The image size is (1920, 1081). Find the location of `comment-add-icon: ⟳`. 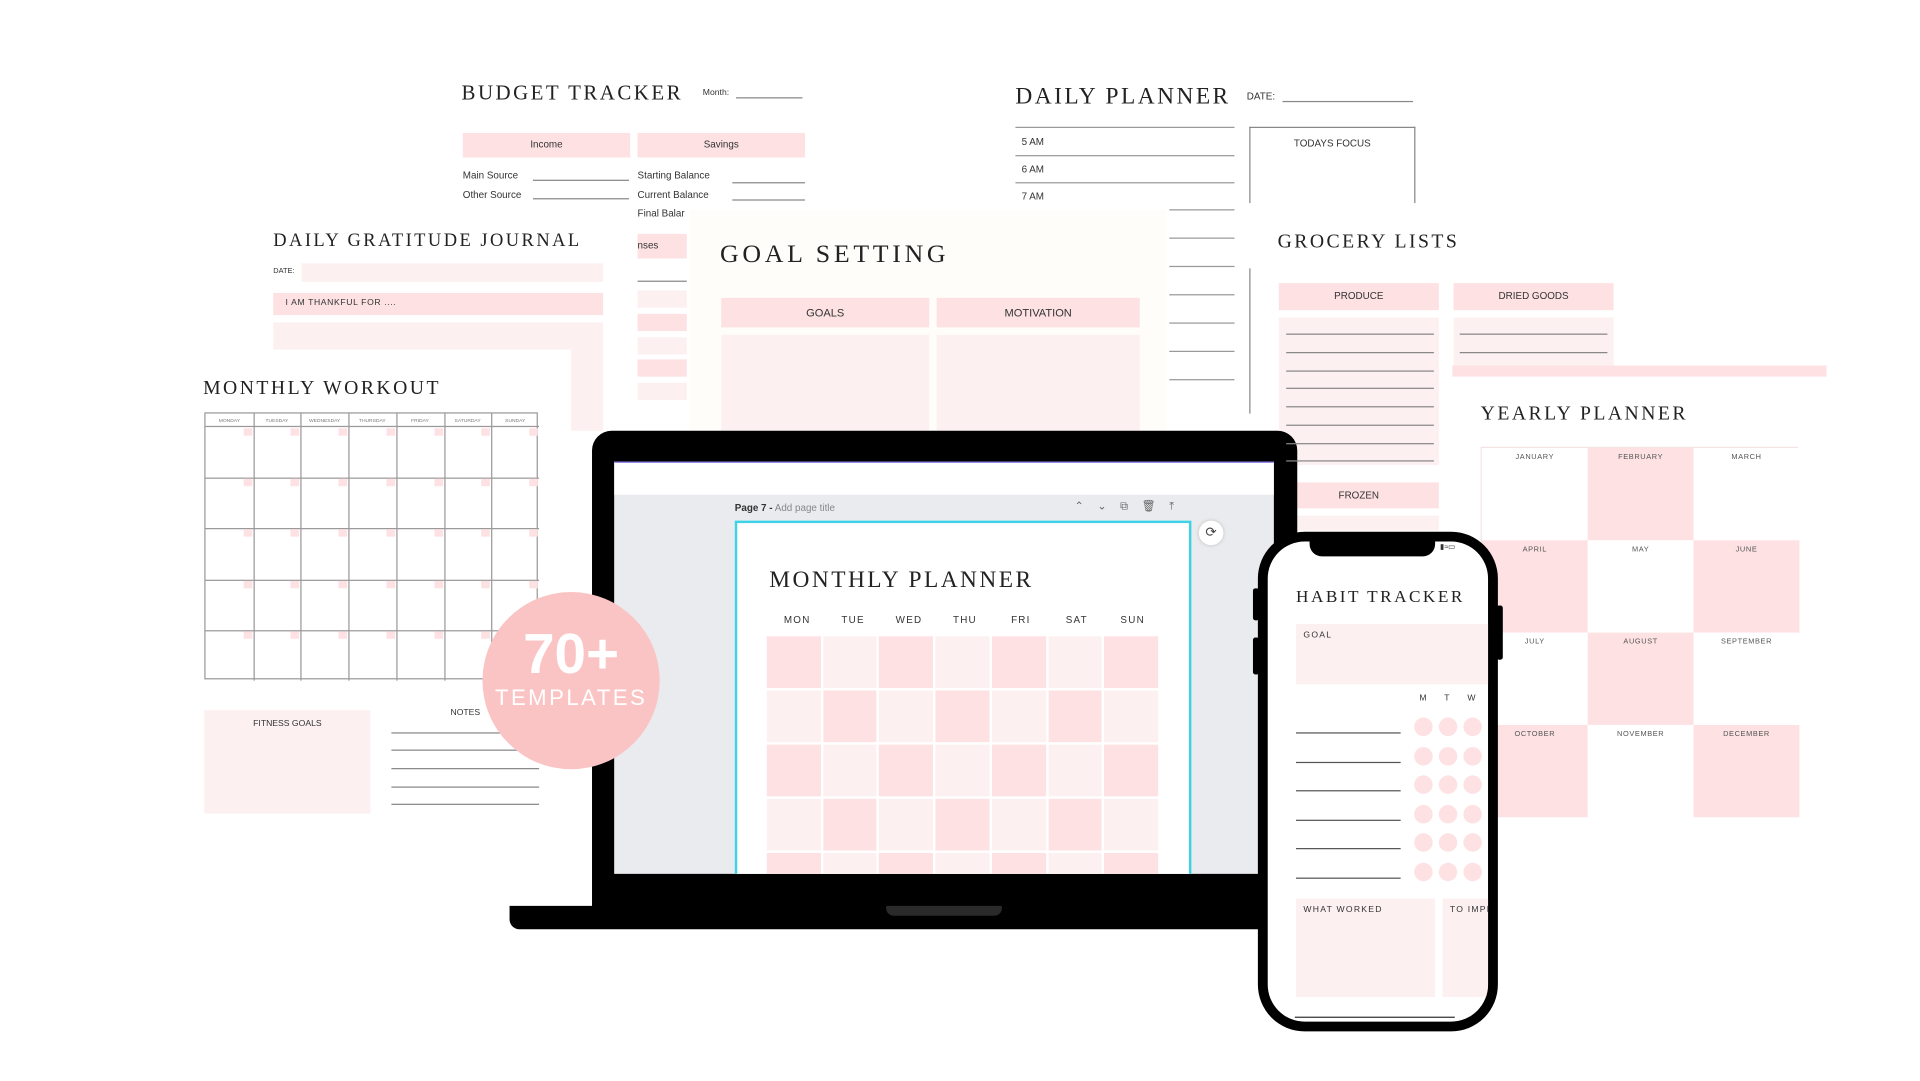

comment-add-icon: ⟳ is located at coordinates (1211, 533).